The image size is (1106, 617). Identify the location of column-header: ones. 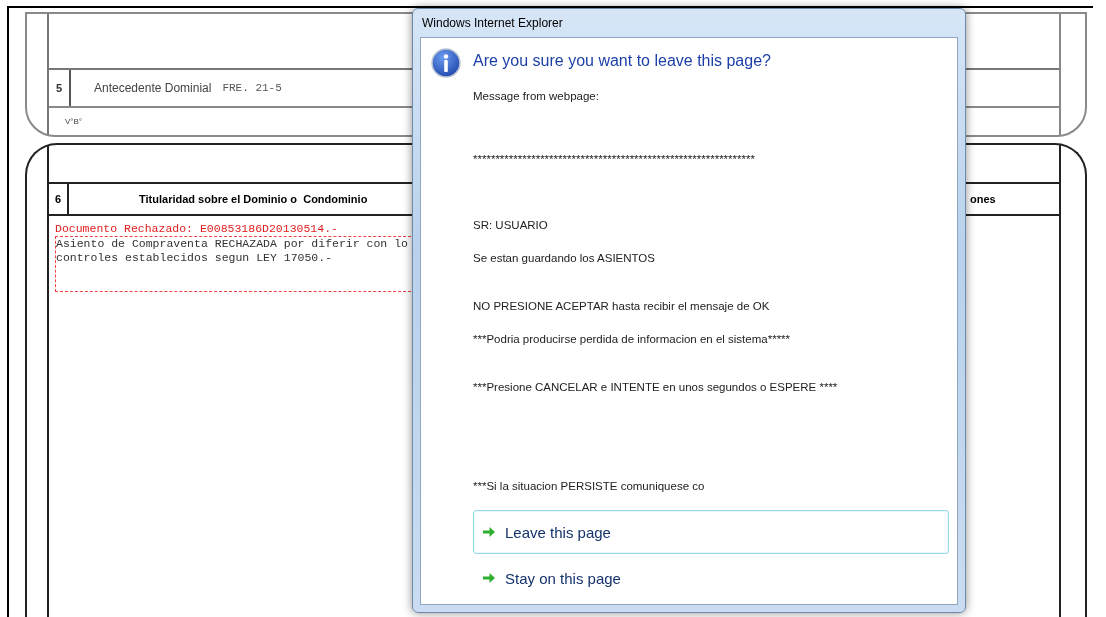
(983, 199).